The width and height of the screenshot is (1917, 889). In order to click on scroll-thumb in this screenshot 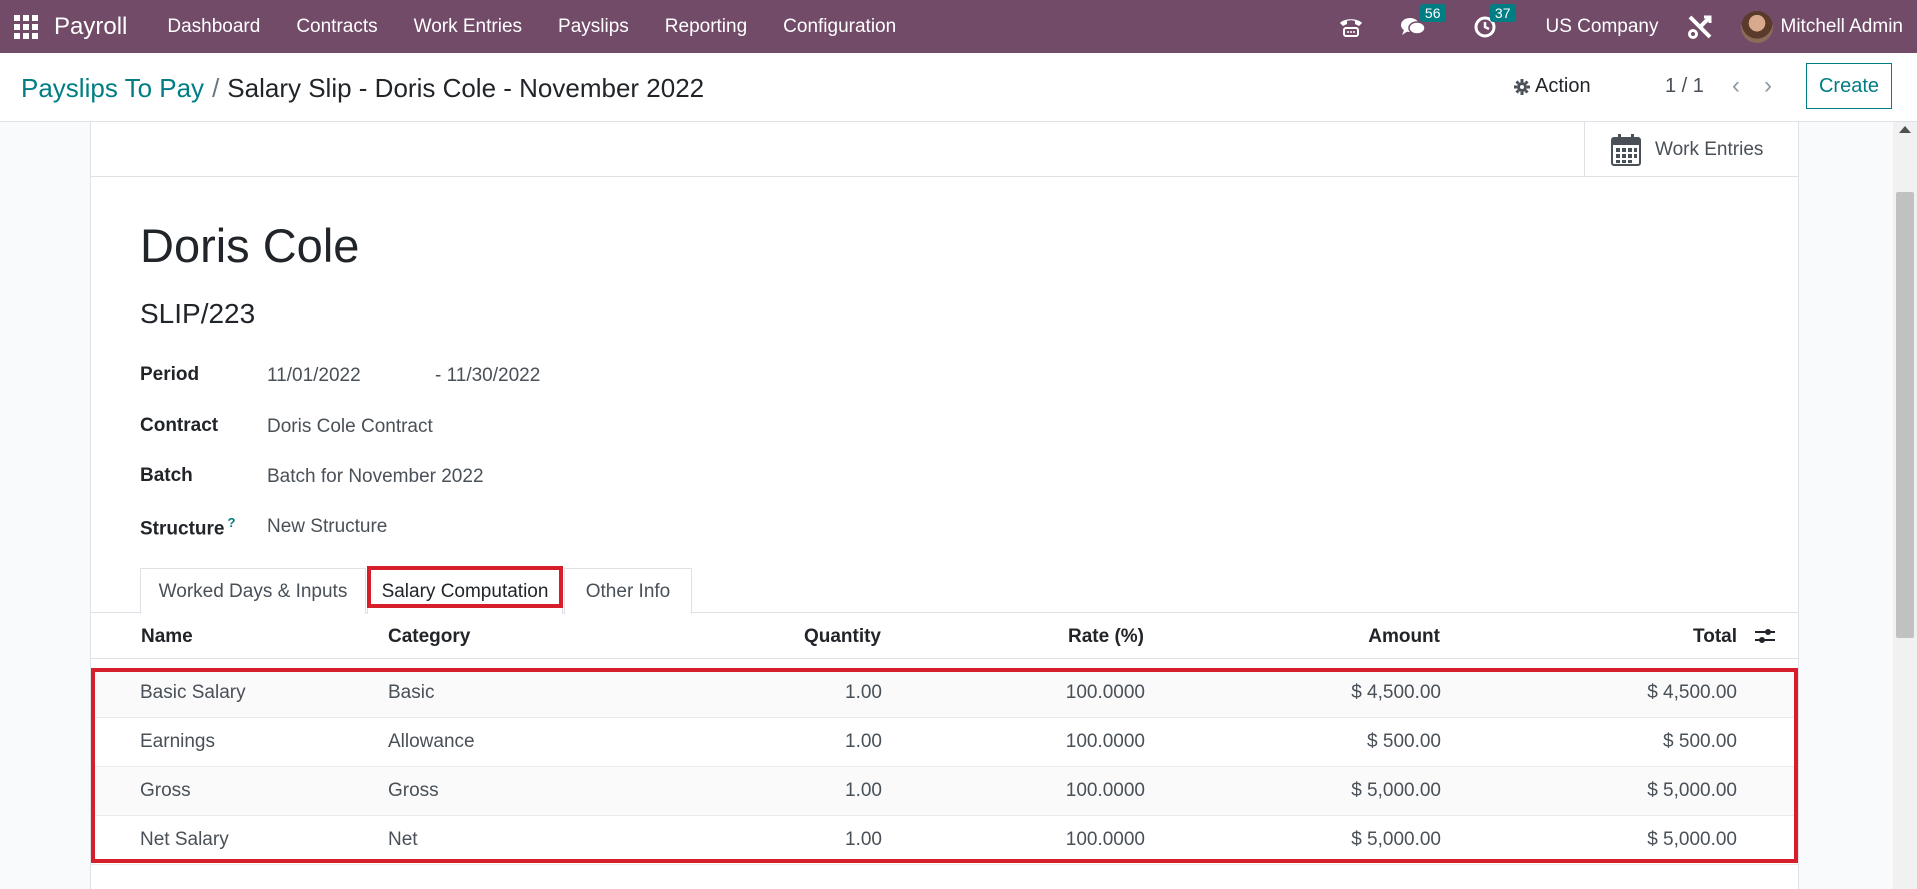, I will do `click(1905, 415)`.